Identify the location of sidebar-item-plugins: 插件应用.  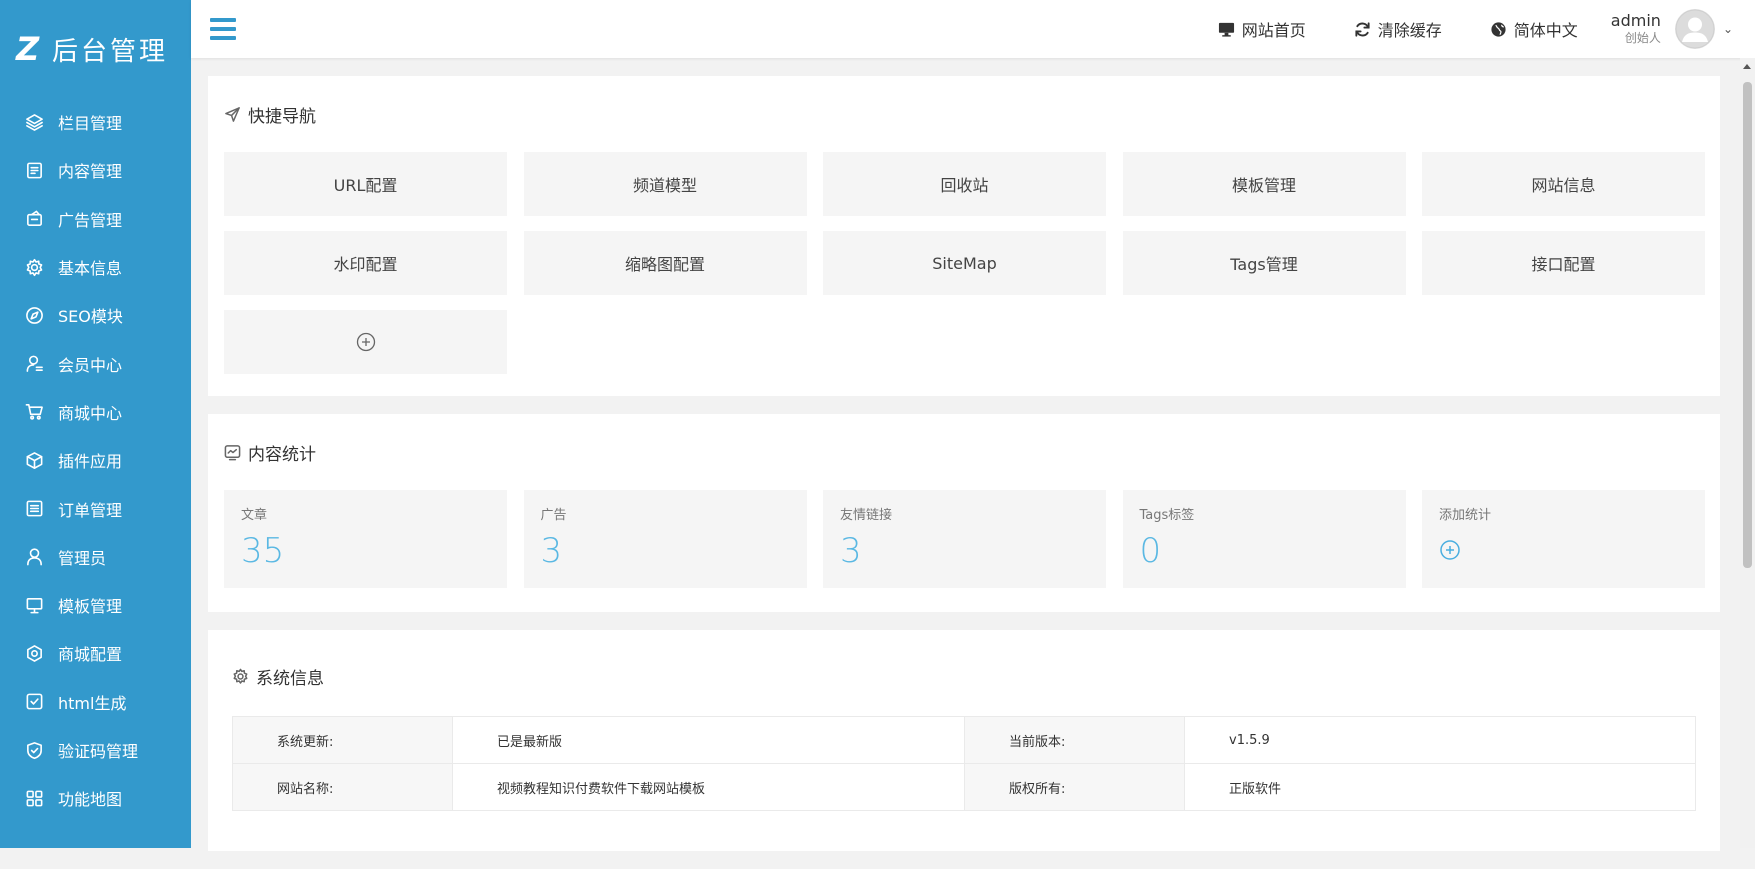
(95, 460).